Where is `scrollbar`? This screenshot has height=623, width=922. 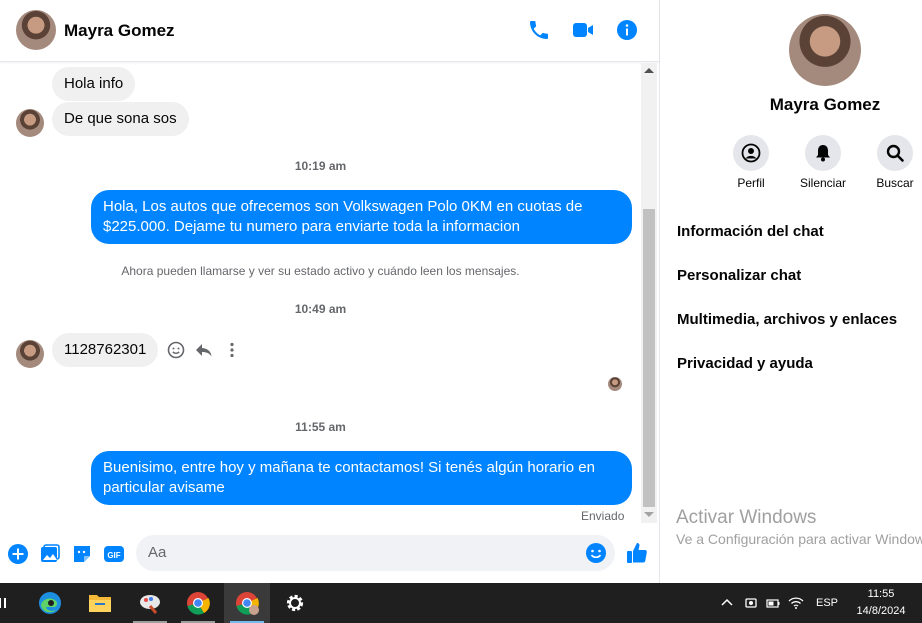
scrollbar is located at coordinates (649, 293).